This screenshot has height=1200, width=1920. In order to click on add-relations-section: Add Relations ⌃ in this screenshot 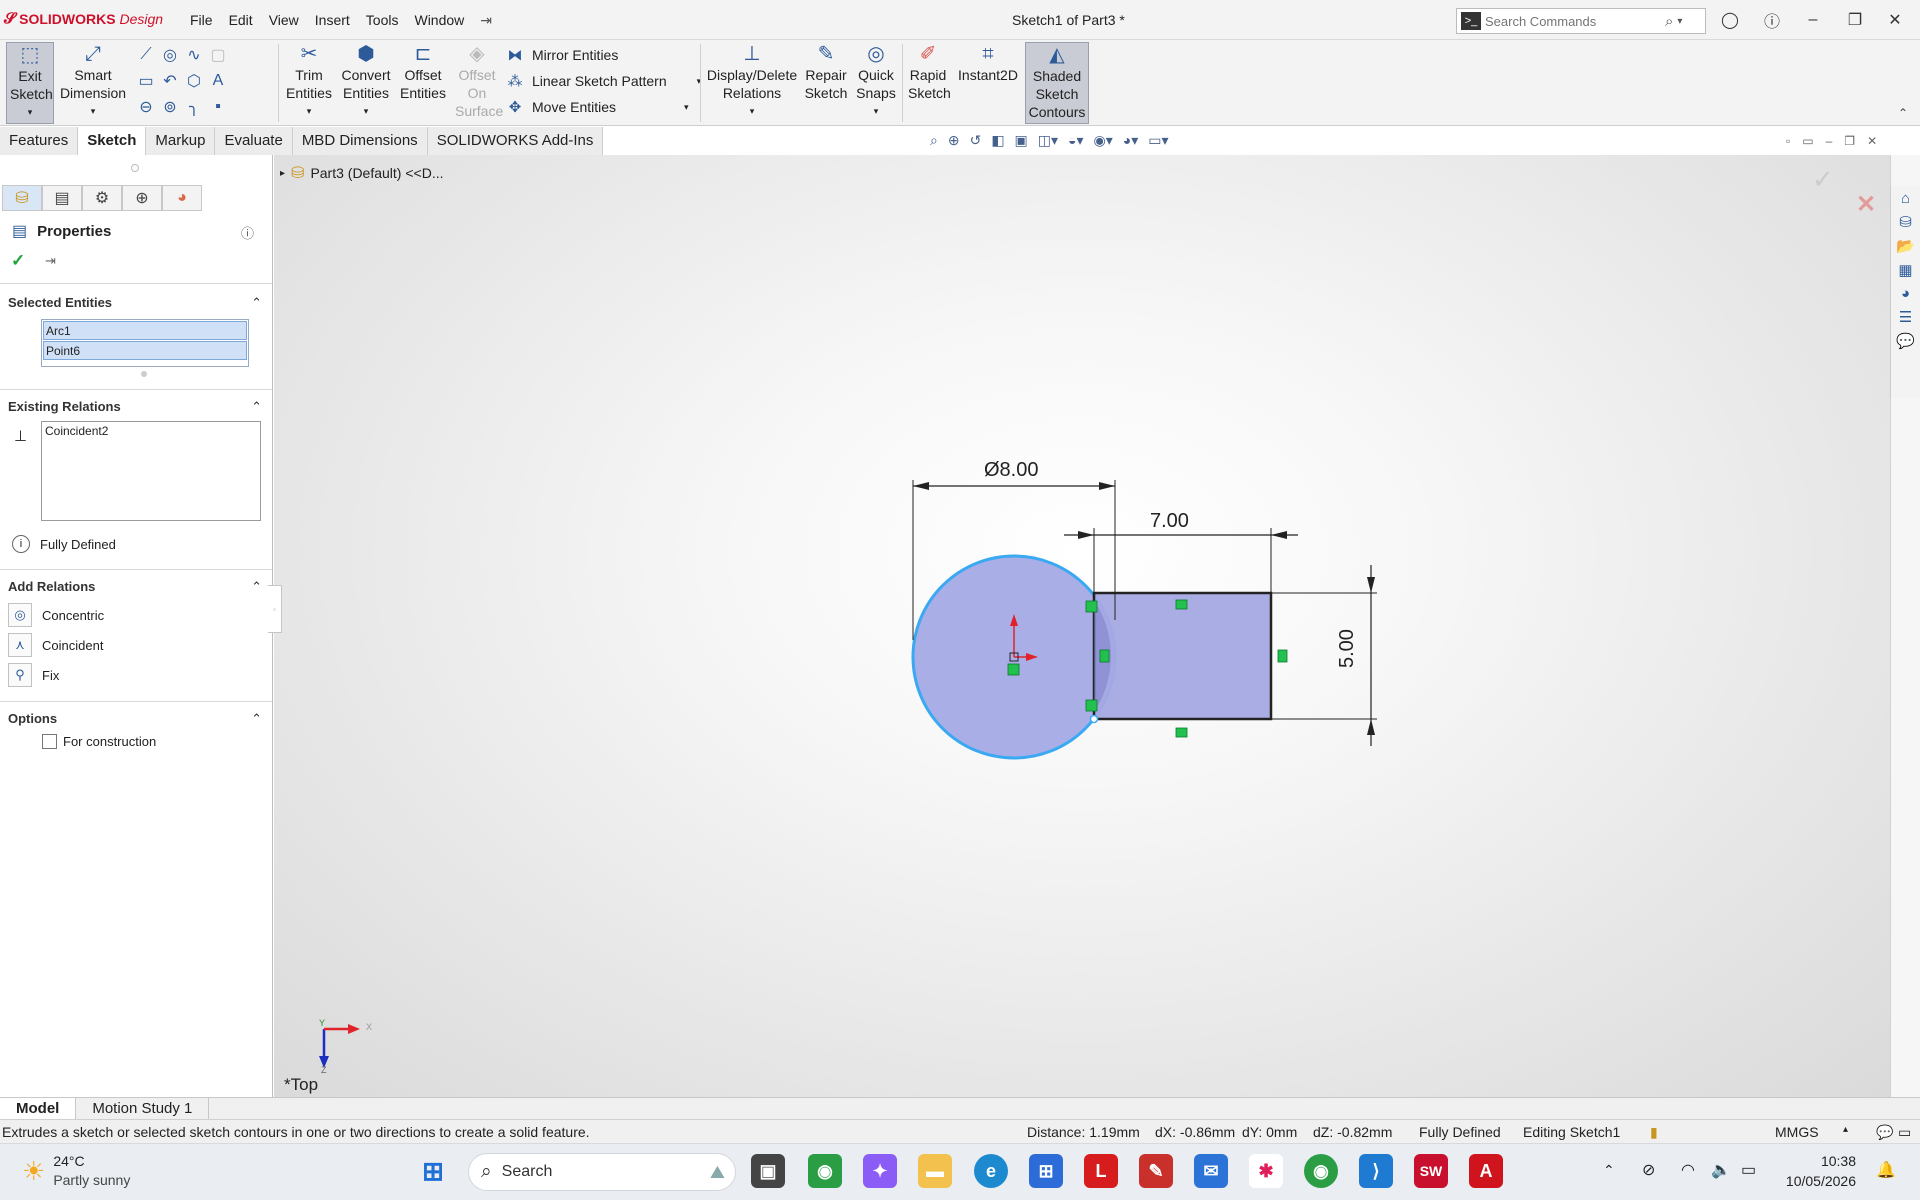, I will do `click(136, 586)`.